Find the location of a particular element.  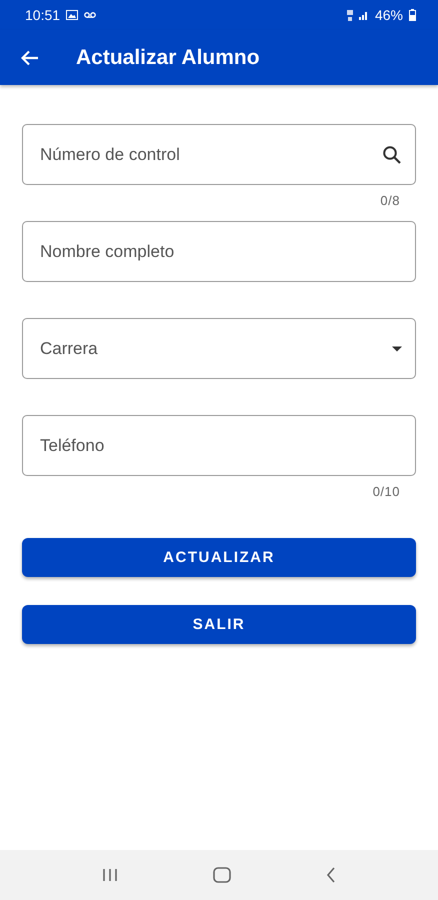

dropdown-arrow-icon is located at coordinates (397, 348).